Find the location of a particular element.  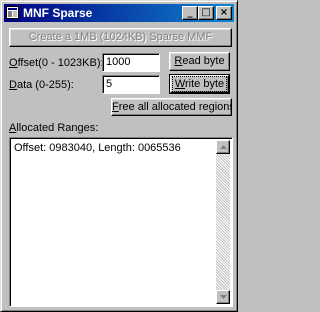

maximize-button: □ is located at coordinates (206, 13).